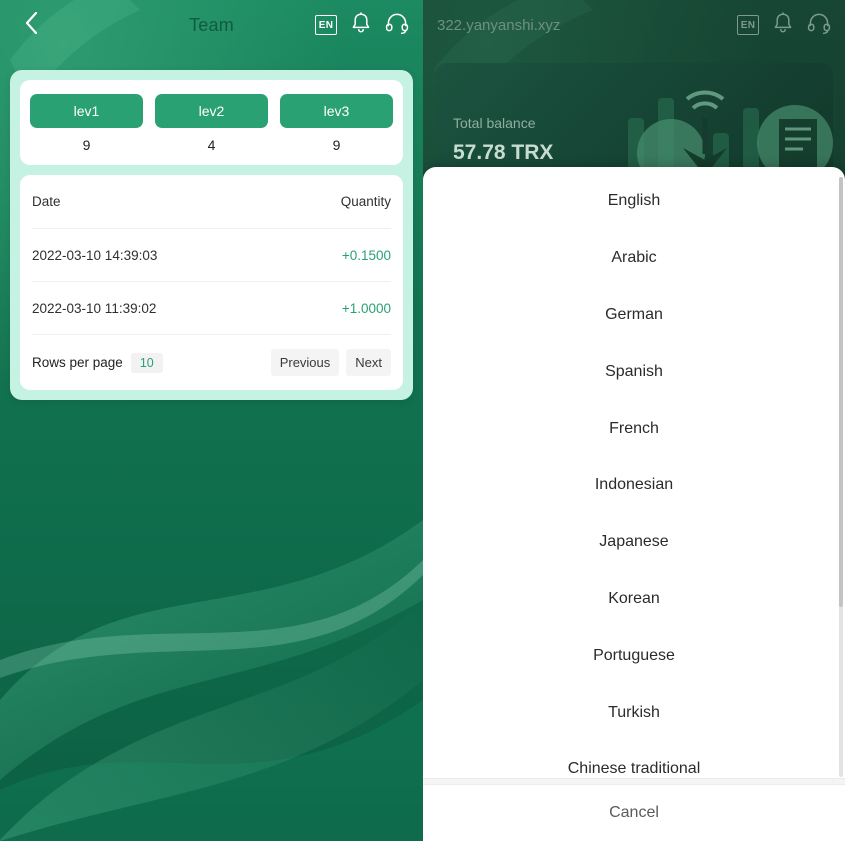  What do you see at coordinates (634, 201) in the screenshot?
I see `language-option-english: English` at bounding box center [634, 201].